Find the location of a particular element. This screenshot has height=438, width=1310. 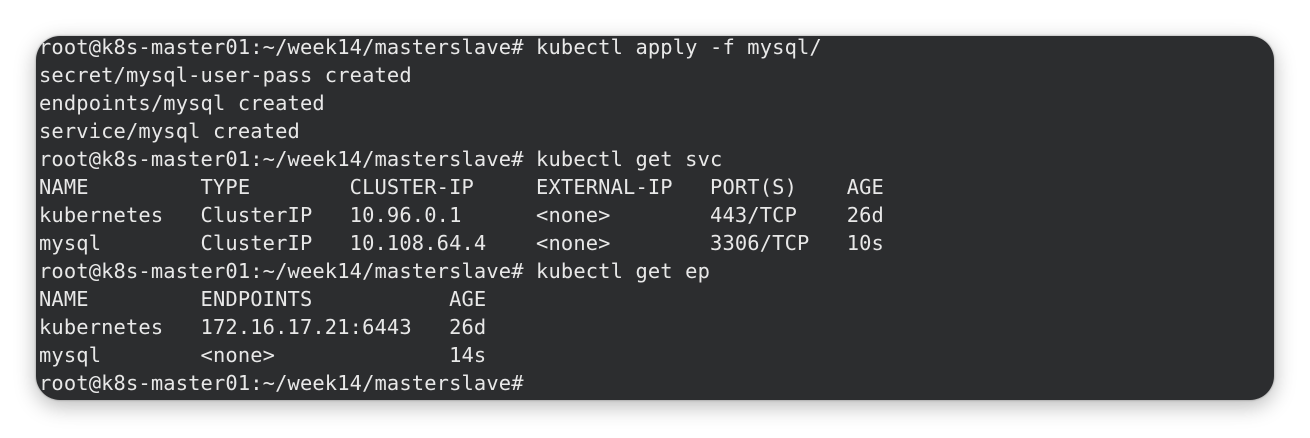

ep-table-row: mysql <none> 14s is located at coordinates (263, 355).